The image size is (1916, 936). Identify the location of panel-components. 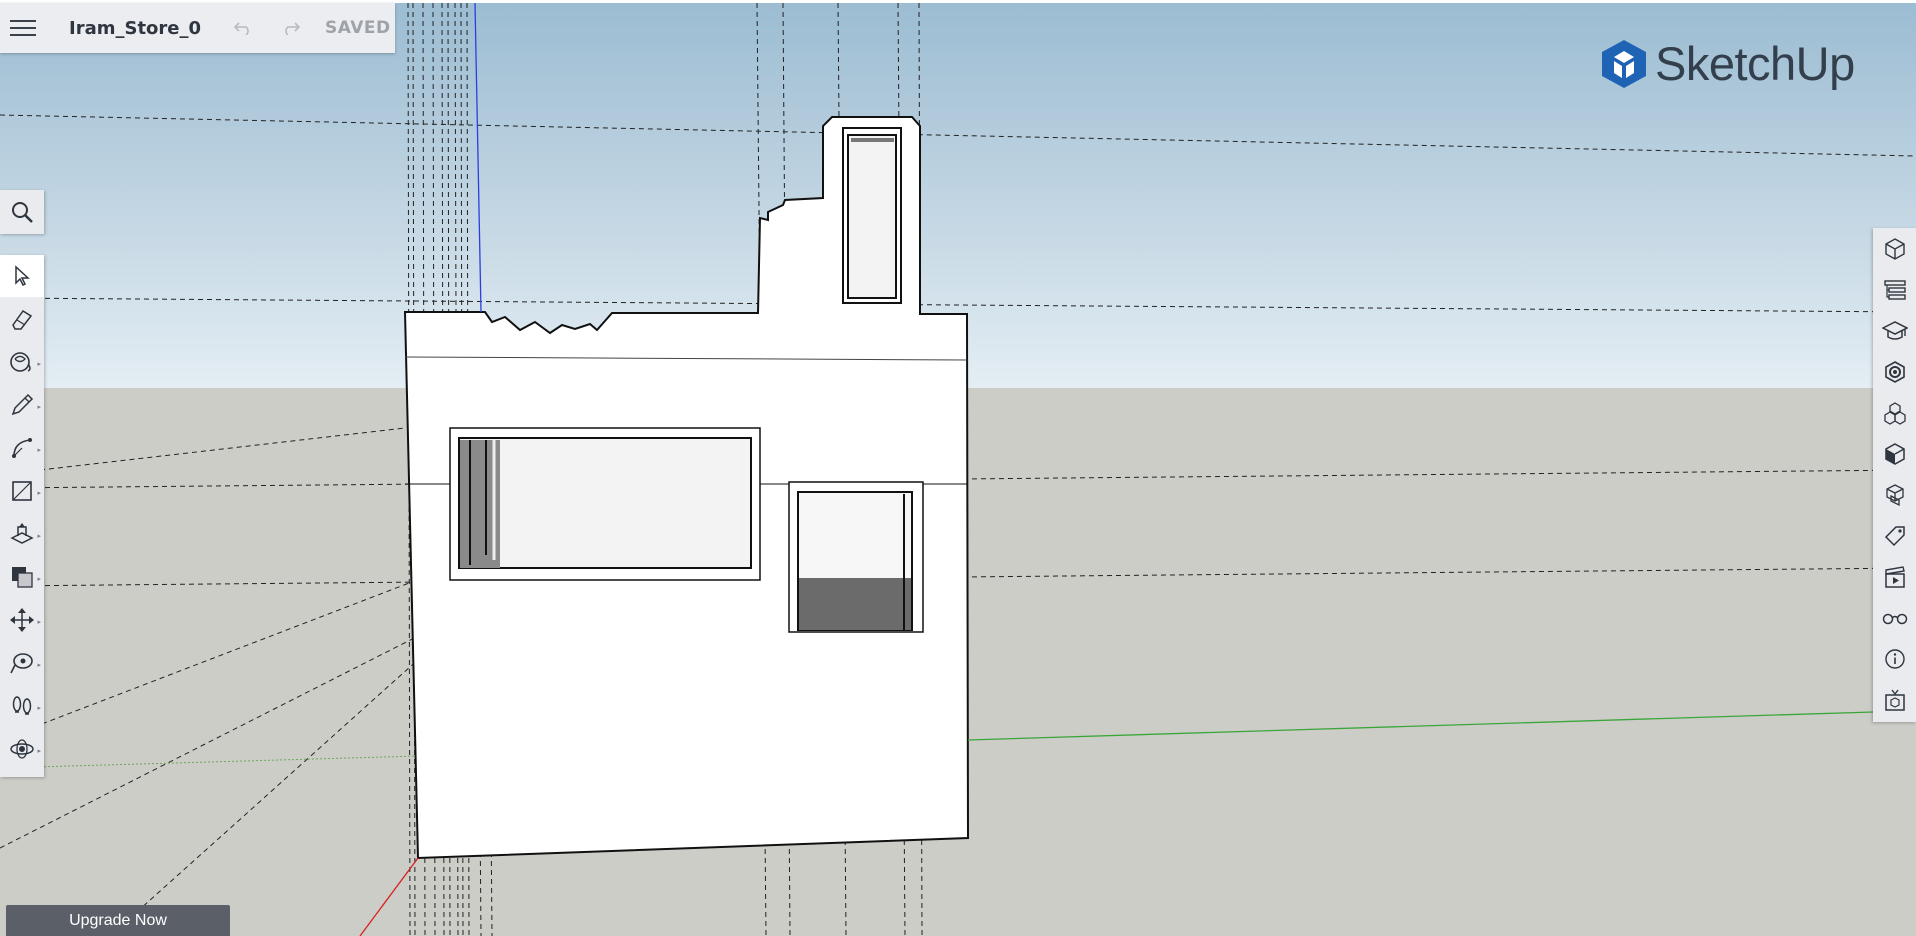
(1894, 413).